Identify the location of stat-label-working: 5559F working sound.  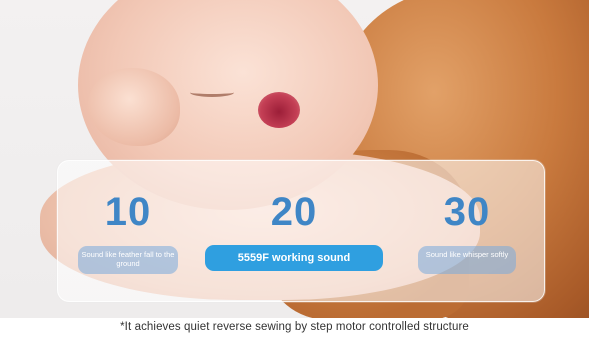
(294, 258).